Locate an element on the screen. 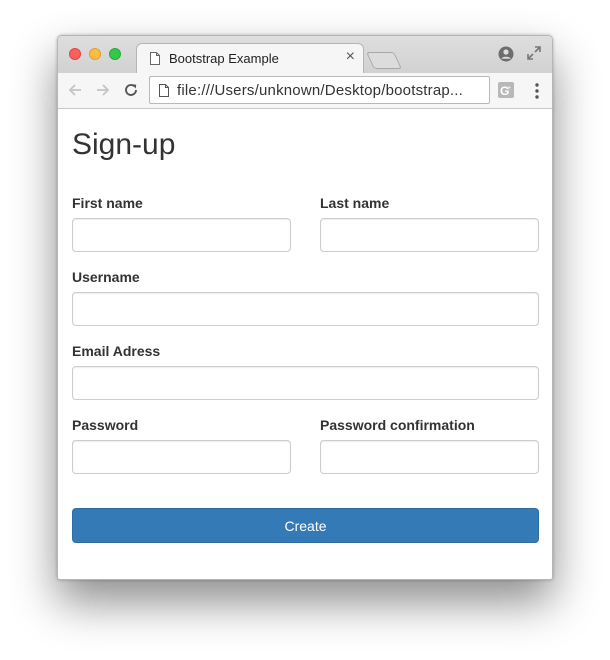 This screenshot has width=610, height=660. last-name-input is located at coordinates (429, 235).